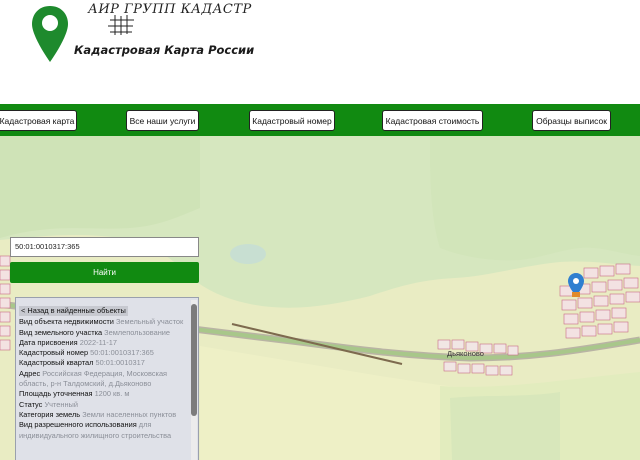 The height and width of the screenshot is (460, 640). What do you see at coordinates (432, 120) in the screenshot?
I see `nav-cadastral-value-button: Кадастровая стоимость` at bounding box center [432, 120].